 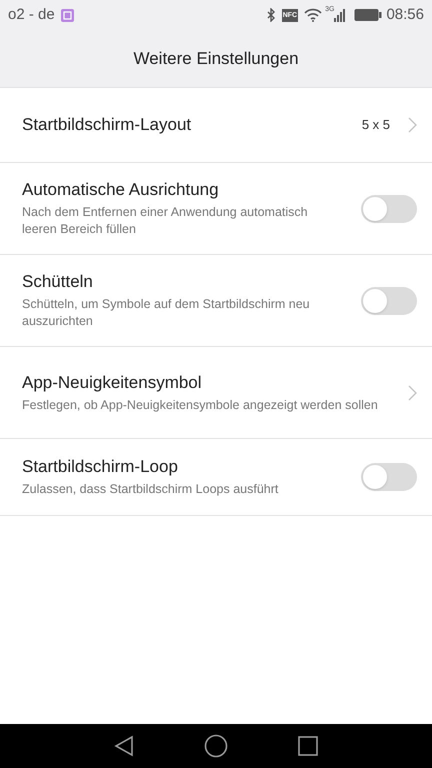 I want to click on setting-description: Zulassen, dass Startbildschirm Loops ausführt, so click(x=151, y=489).